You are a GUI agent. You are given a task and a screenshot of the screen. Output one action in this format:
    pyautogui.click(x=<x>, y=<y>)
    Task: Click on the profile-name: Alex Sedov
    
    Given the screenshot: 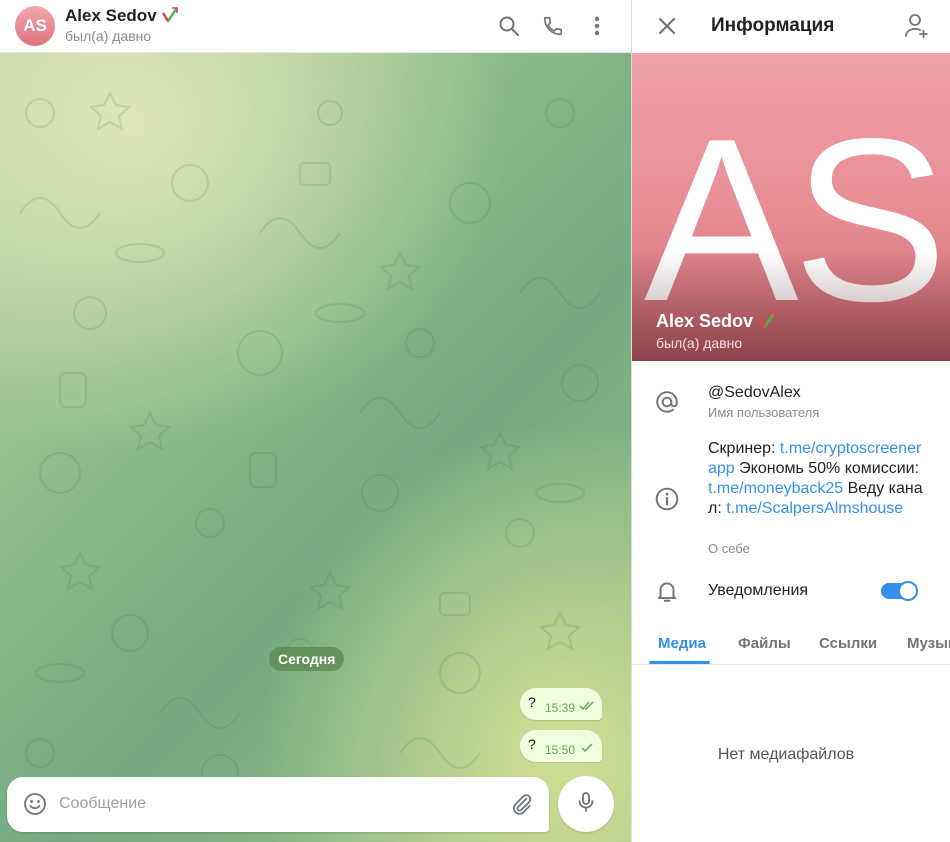 What is the action you would take?
    pyautogui.click(x=716, y=322)
    